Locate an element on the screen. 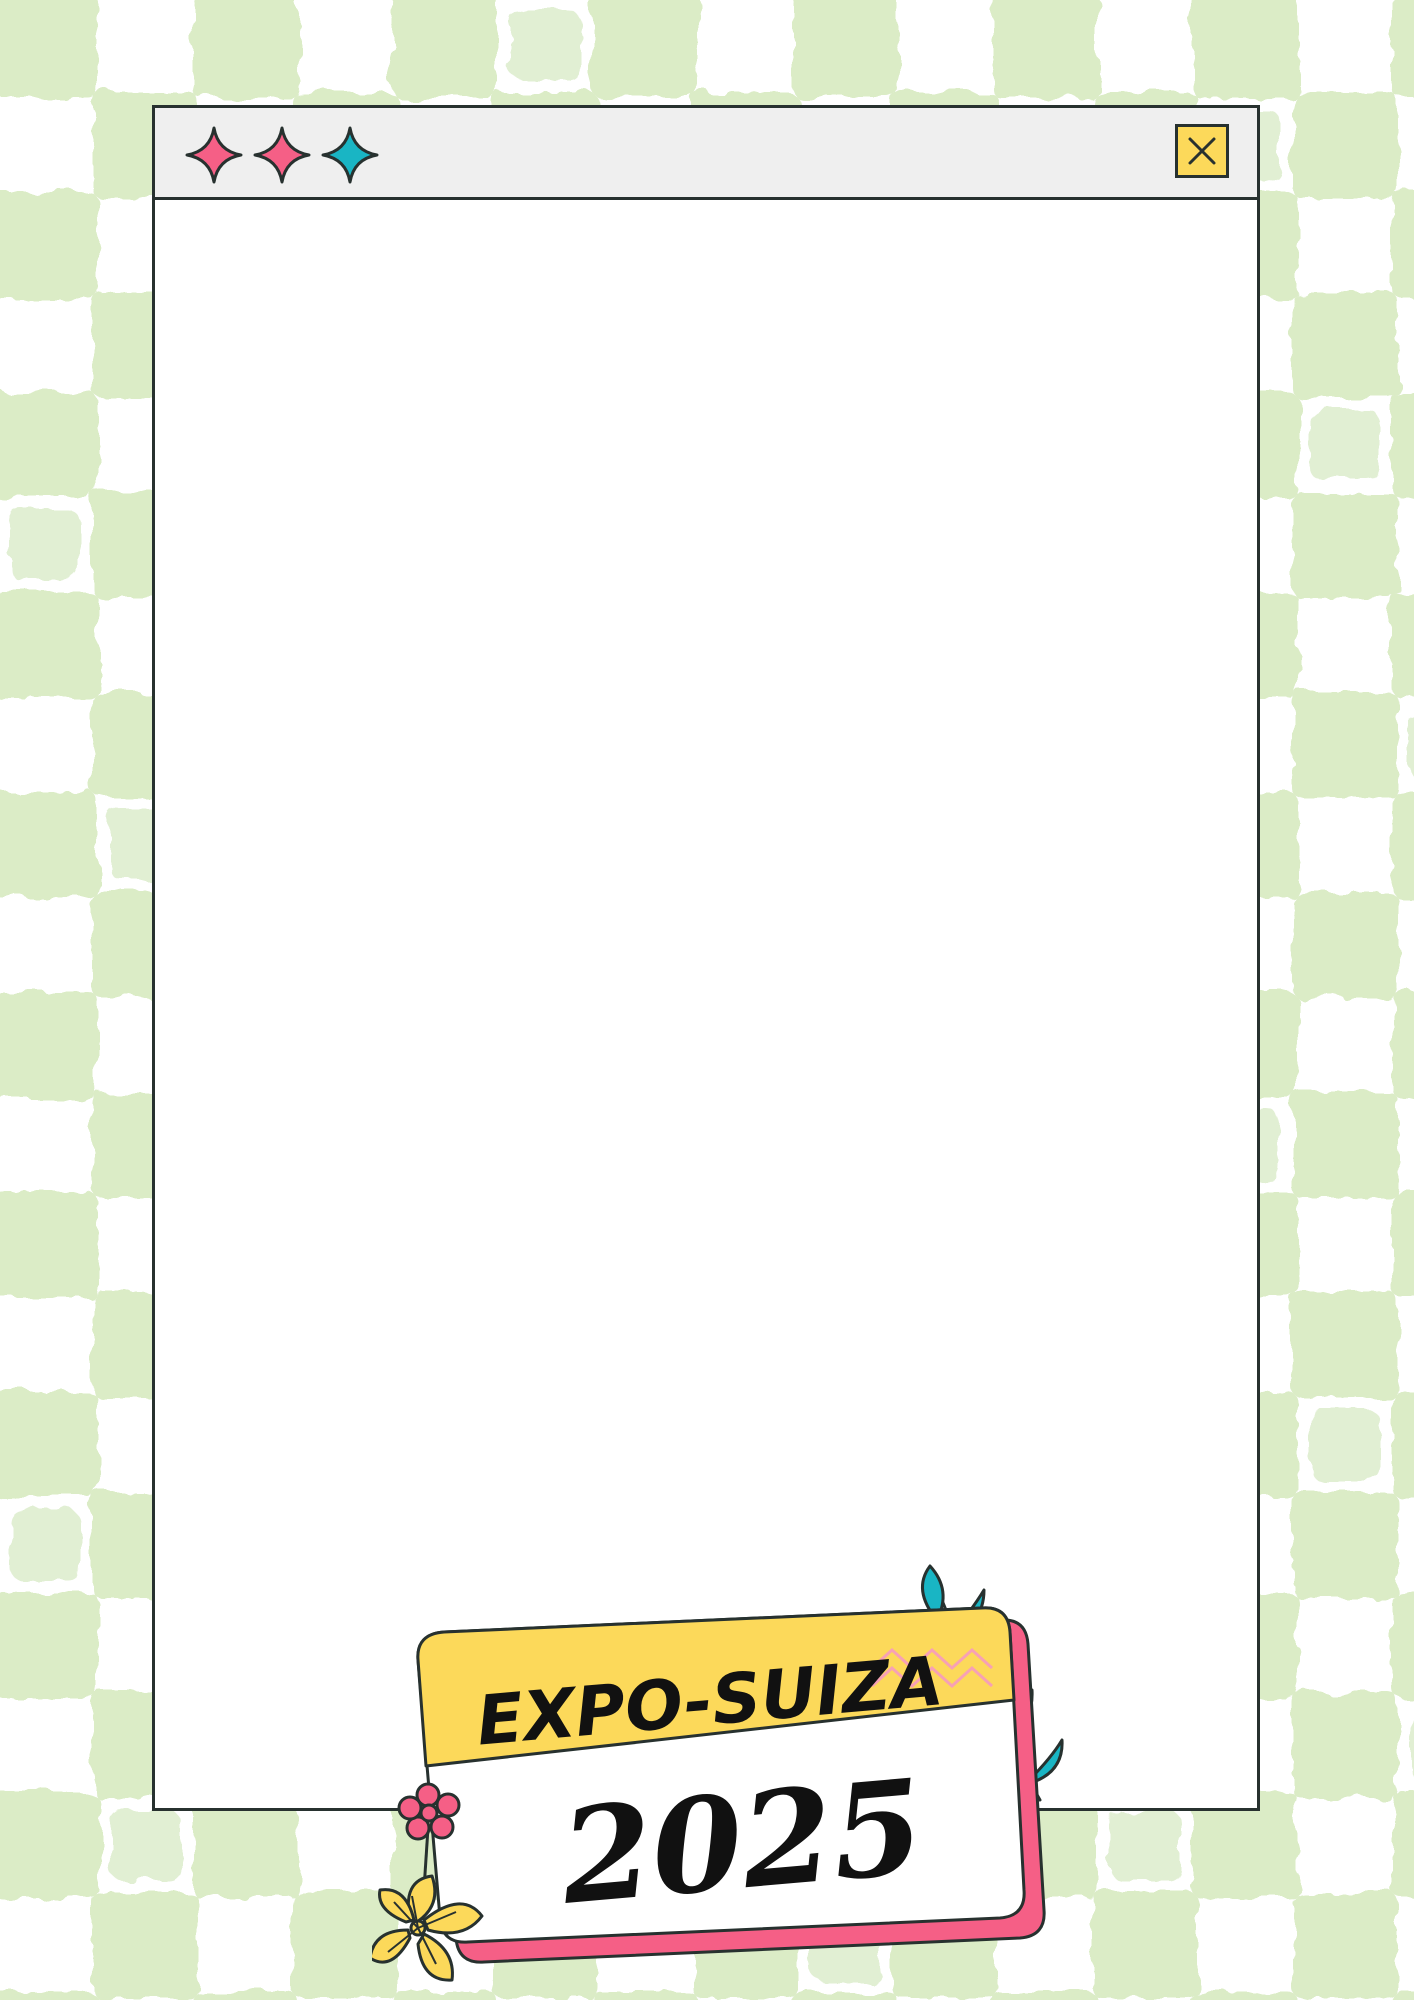  titlebar-stars is located at coordinates (282, 155).